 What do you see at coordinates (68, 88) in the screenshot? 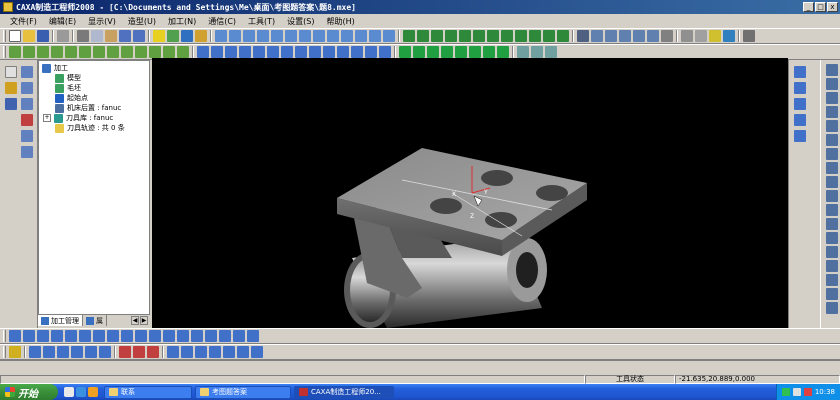
I see `tree-item-blank: 毛坯` at bounding box center [68, 88].